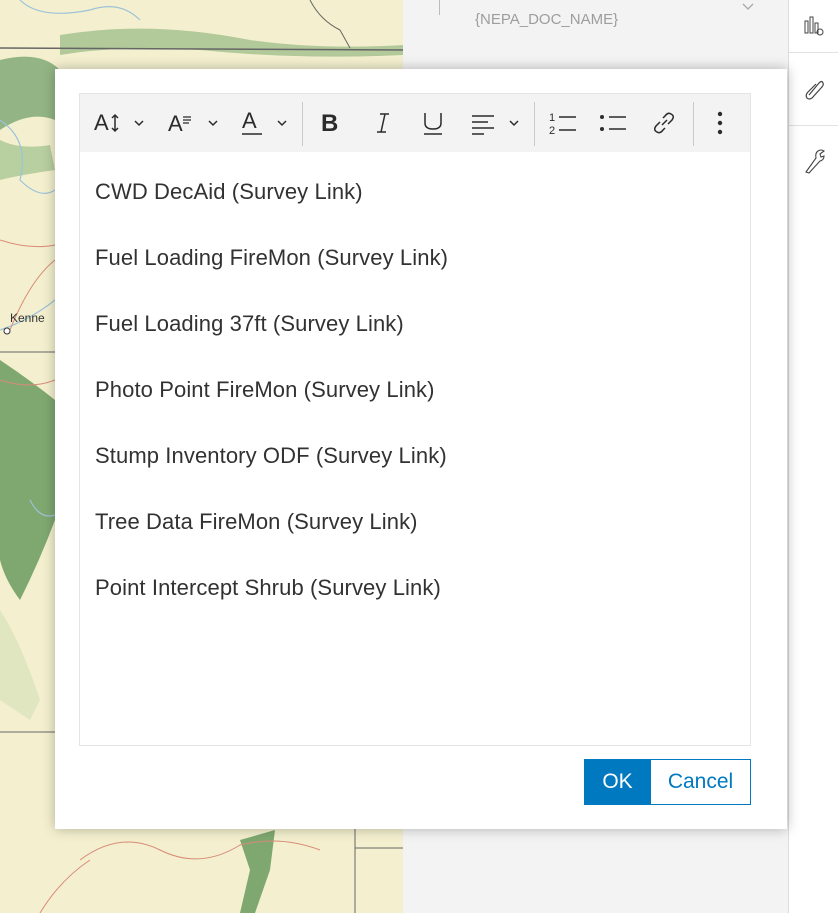 The image size is (838, 913). Describe the element at coordinates (272, 257) in the screenshot. I see `content-line: Fuel Loading FireMon (Survey Link)` at that location.